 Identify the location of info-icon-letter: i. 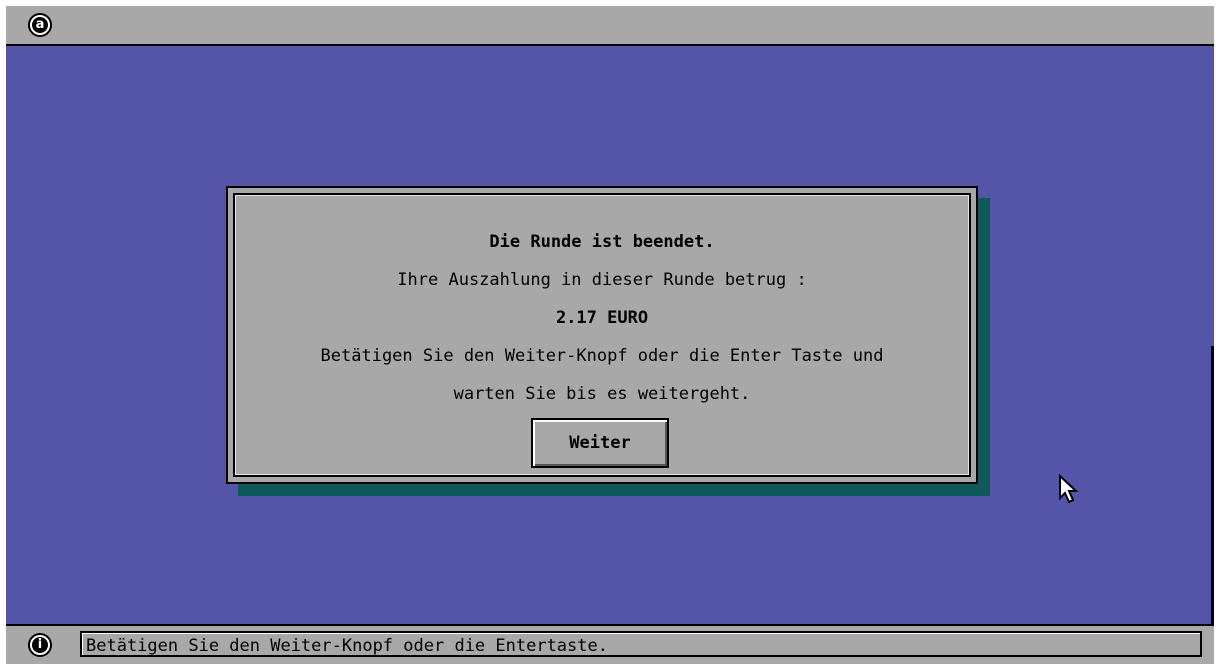
(40, 645).